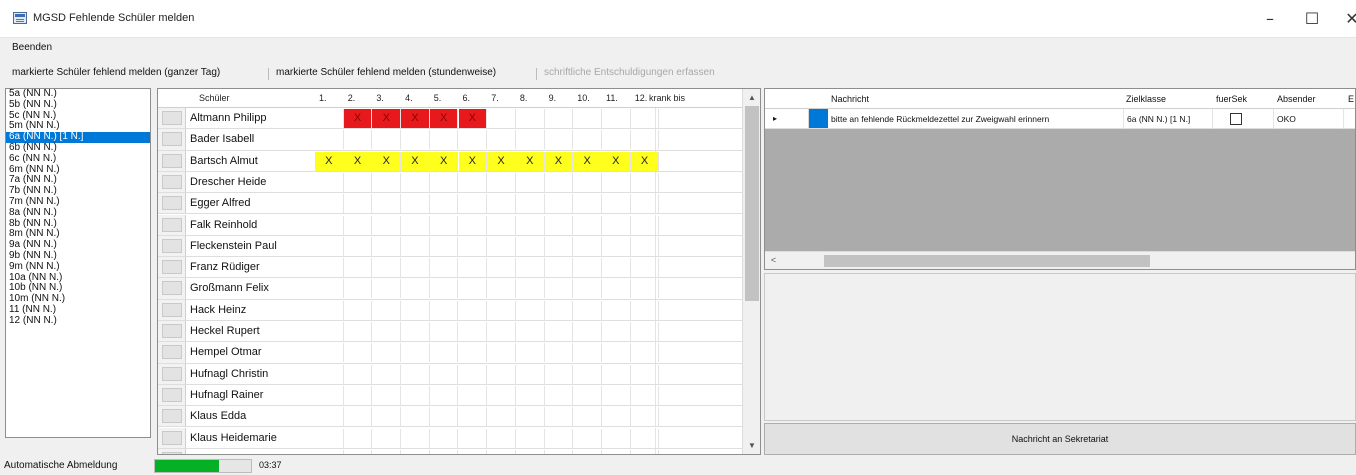  What do you see at coordinates (467, 98) in the screenshot?
I see `column-header-period: 6.` at bounding box center [467, 98].